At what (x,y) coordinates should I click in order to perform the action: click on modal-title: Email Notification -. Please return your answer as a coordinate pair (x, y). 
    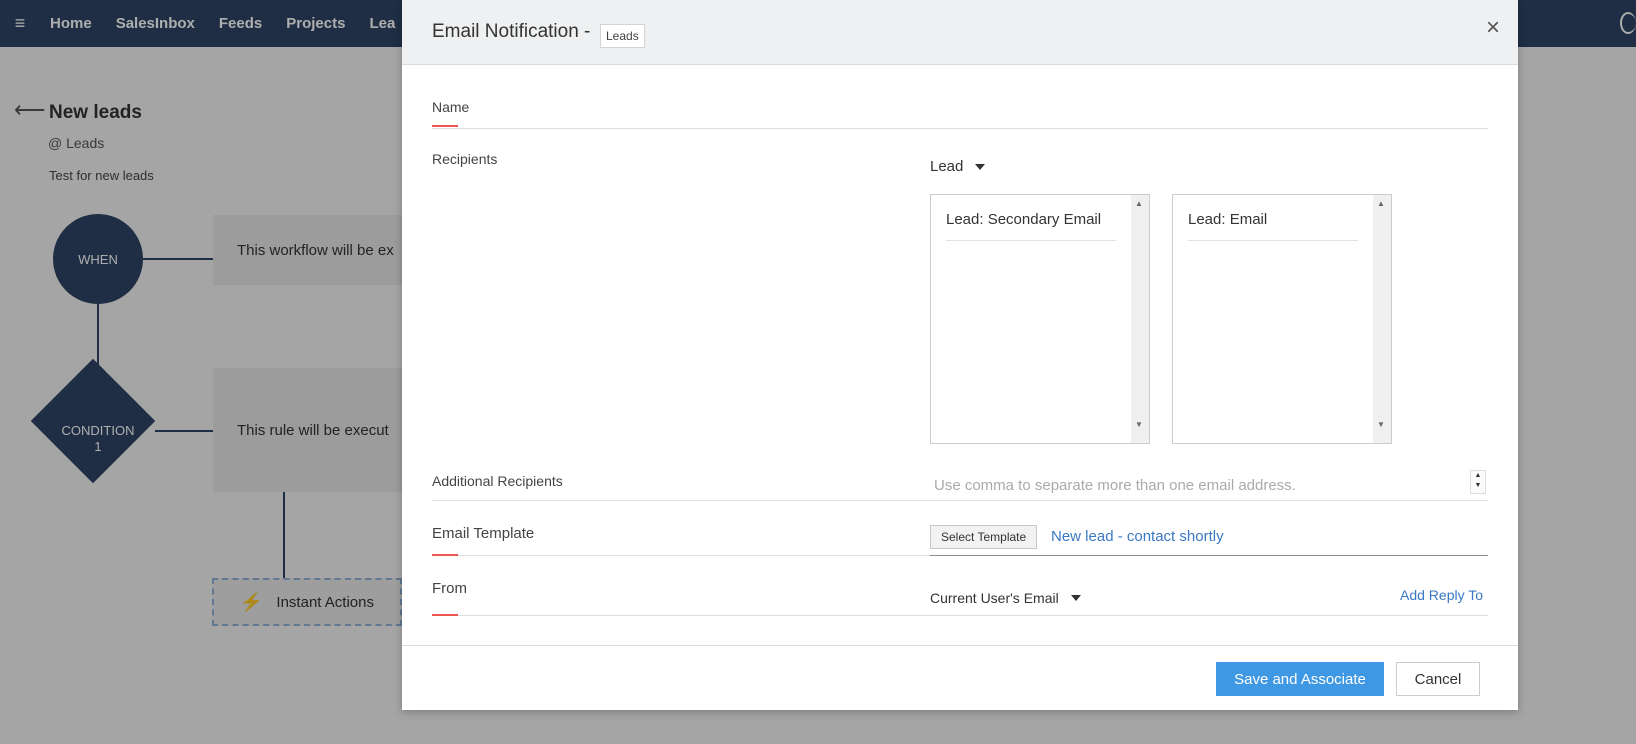
    Looking at the image, I should click on (511, 31).